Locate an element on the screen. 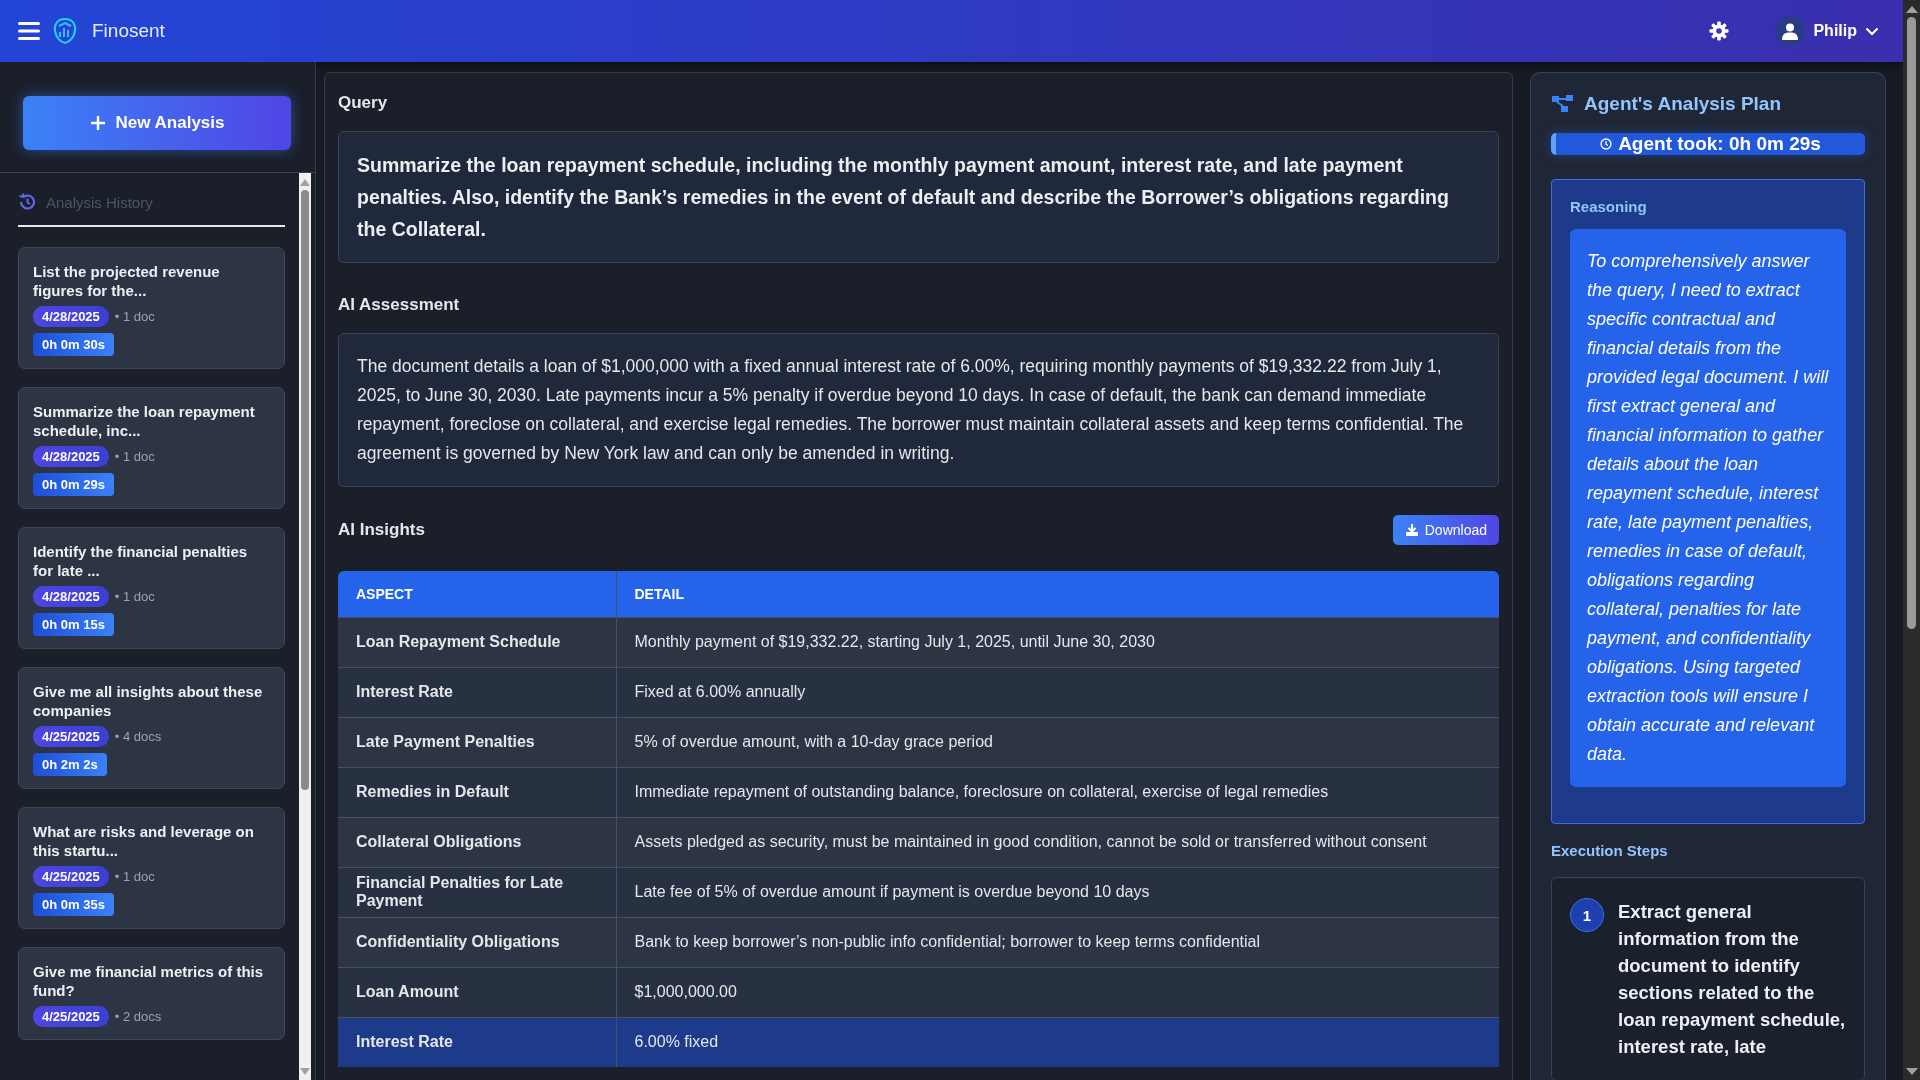 The width and height of the screenshot is (1920, 1080). doc-count: • 2 docs is located at coordinates (138, 1016).